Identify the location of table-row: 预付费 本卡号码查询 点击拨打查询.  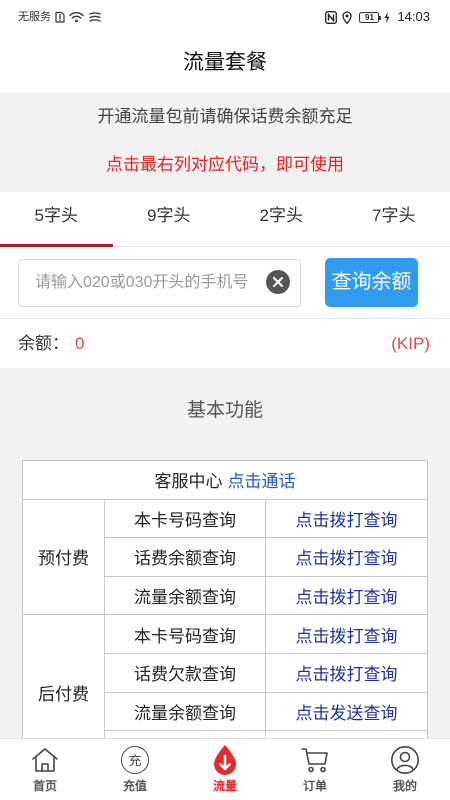
(225, 557).